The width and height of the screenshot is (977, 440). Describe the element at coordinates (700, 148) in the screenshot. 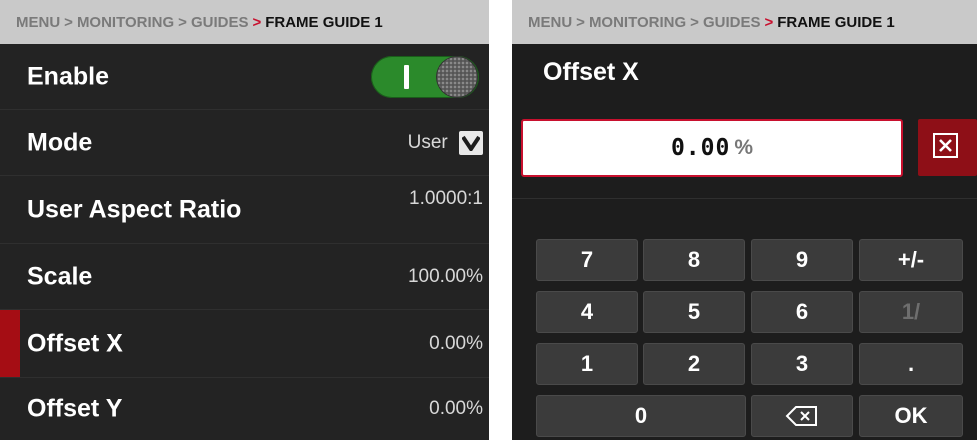

I see `entry-value: 0.00` at that location.